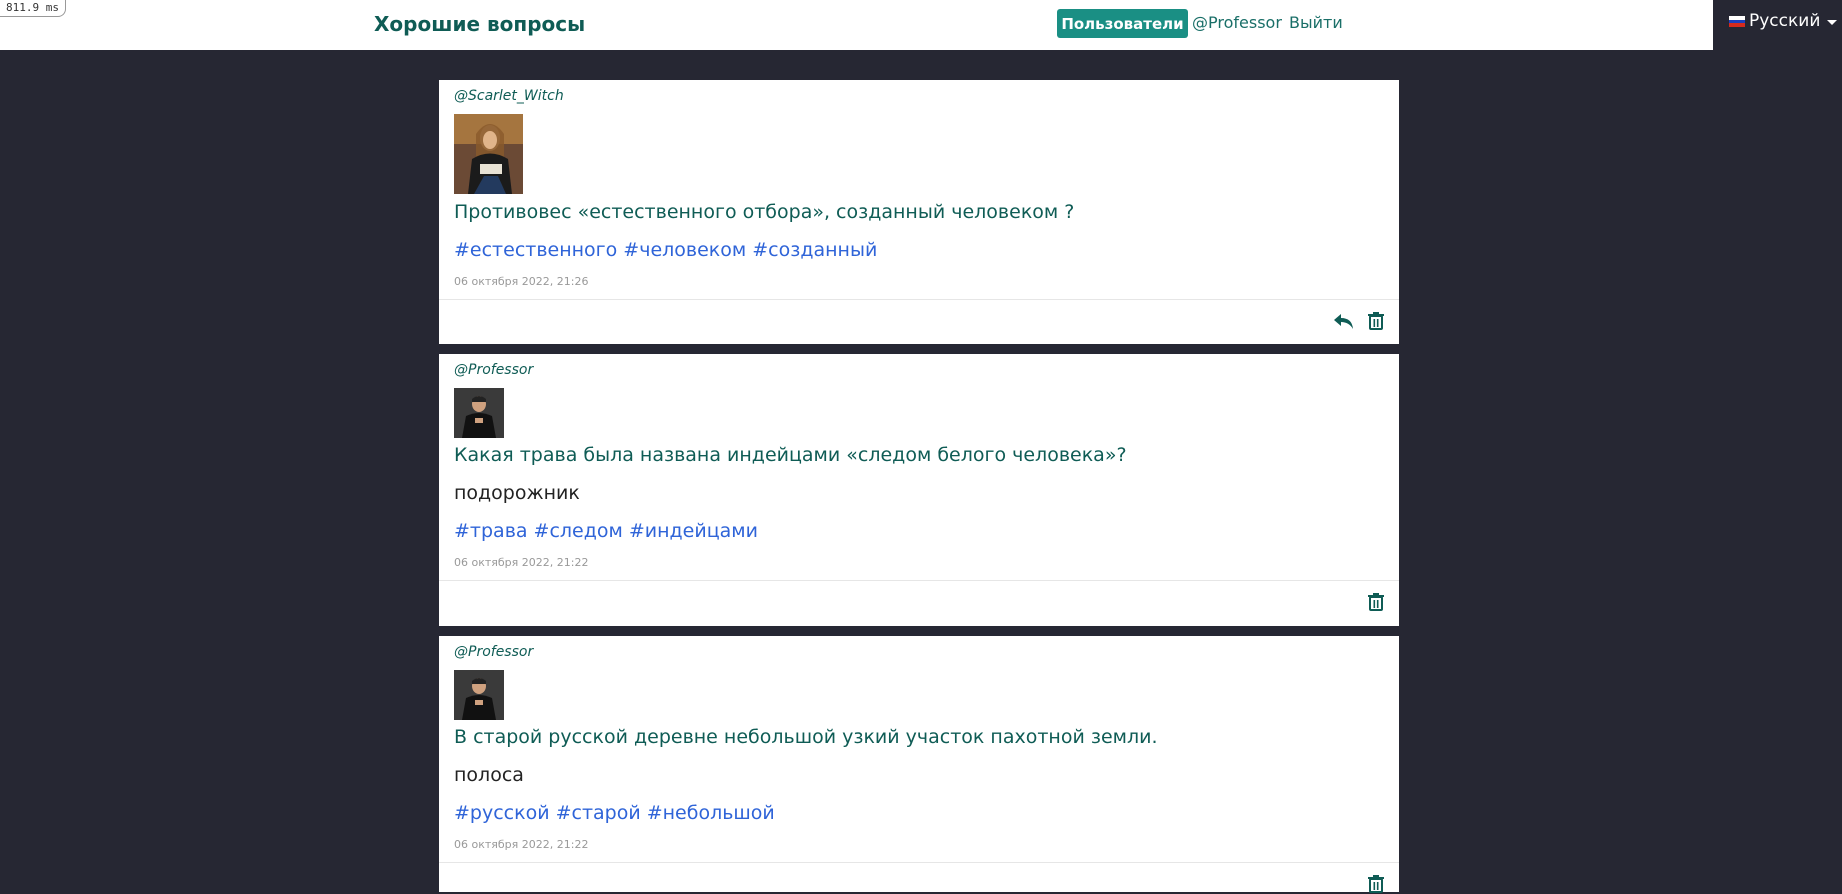 This screenshot has width=1842, height=894. What do you see at coordinates (502, 813) in the screenshot?
I see `tag-link: #русской` at bounding box center [502, 813].